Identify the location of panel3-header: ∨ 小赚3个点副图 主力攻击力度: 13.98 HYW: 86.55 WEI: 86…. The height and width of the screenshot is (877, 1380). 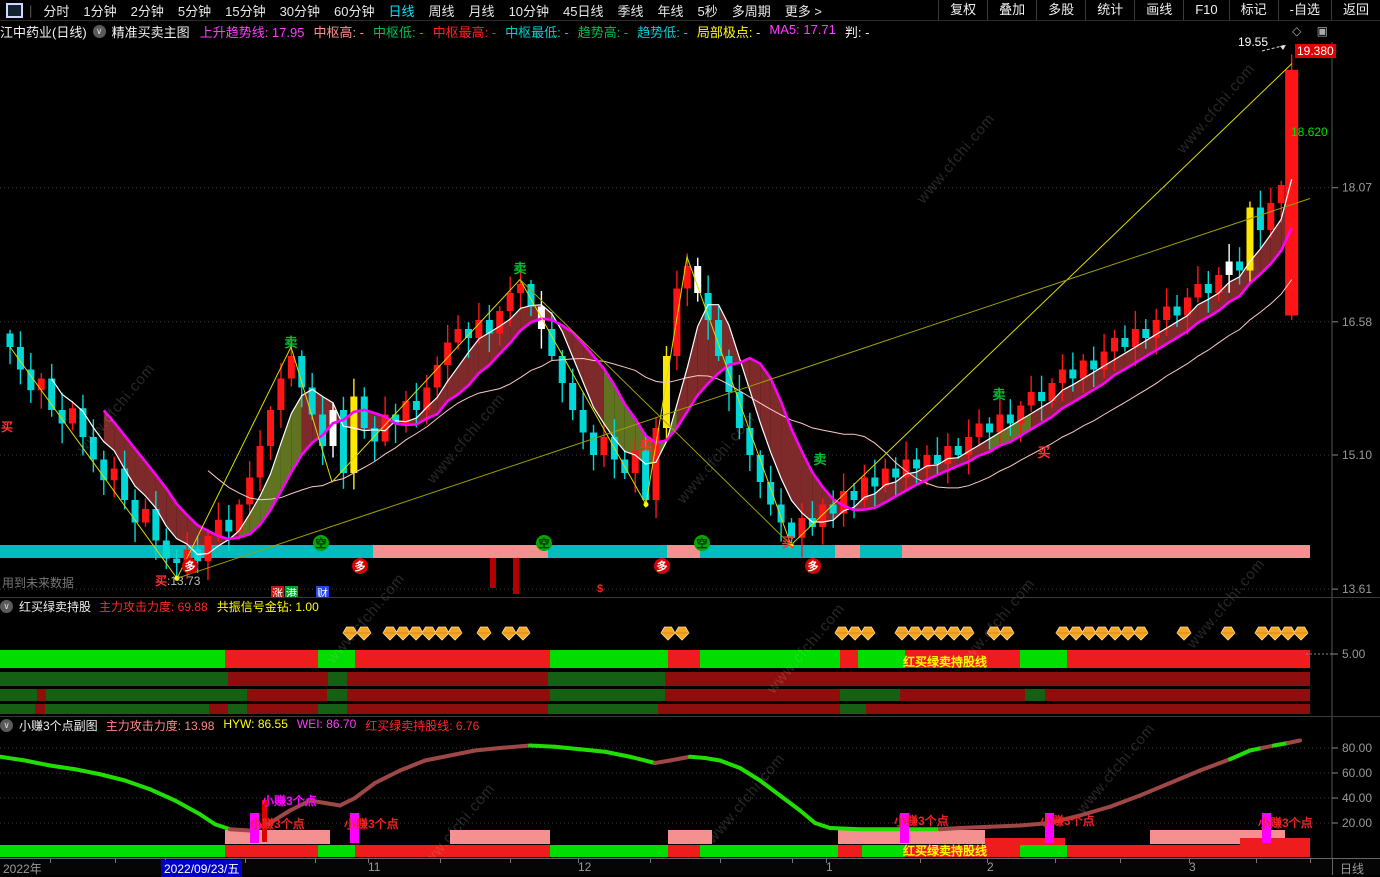
(244, 725).